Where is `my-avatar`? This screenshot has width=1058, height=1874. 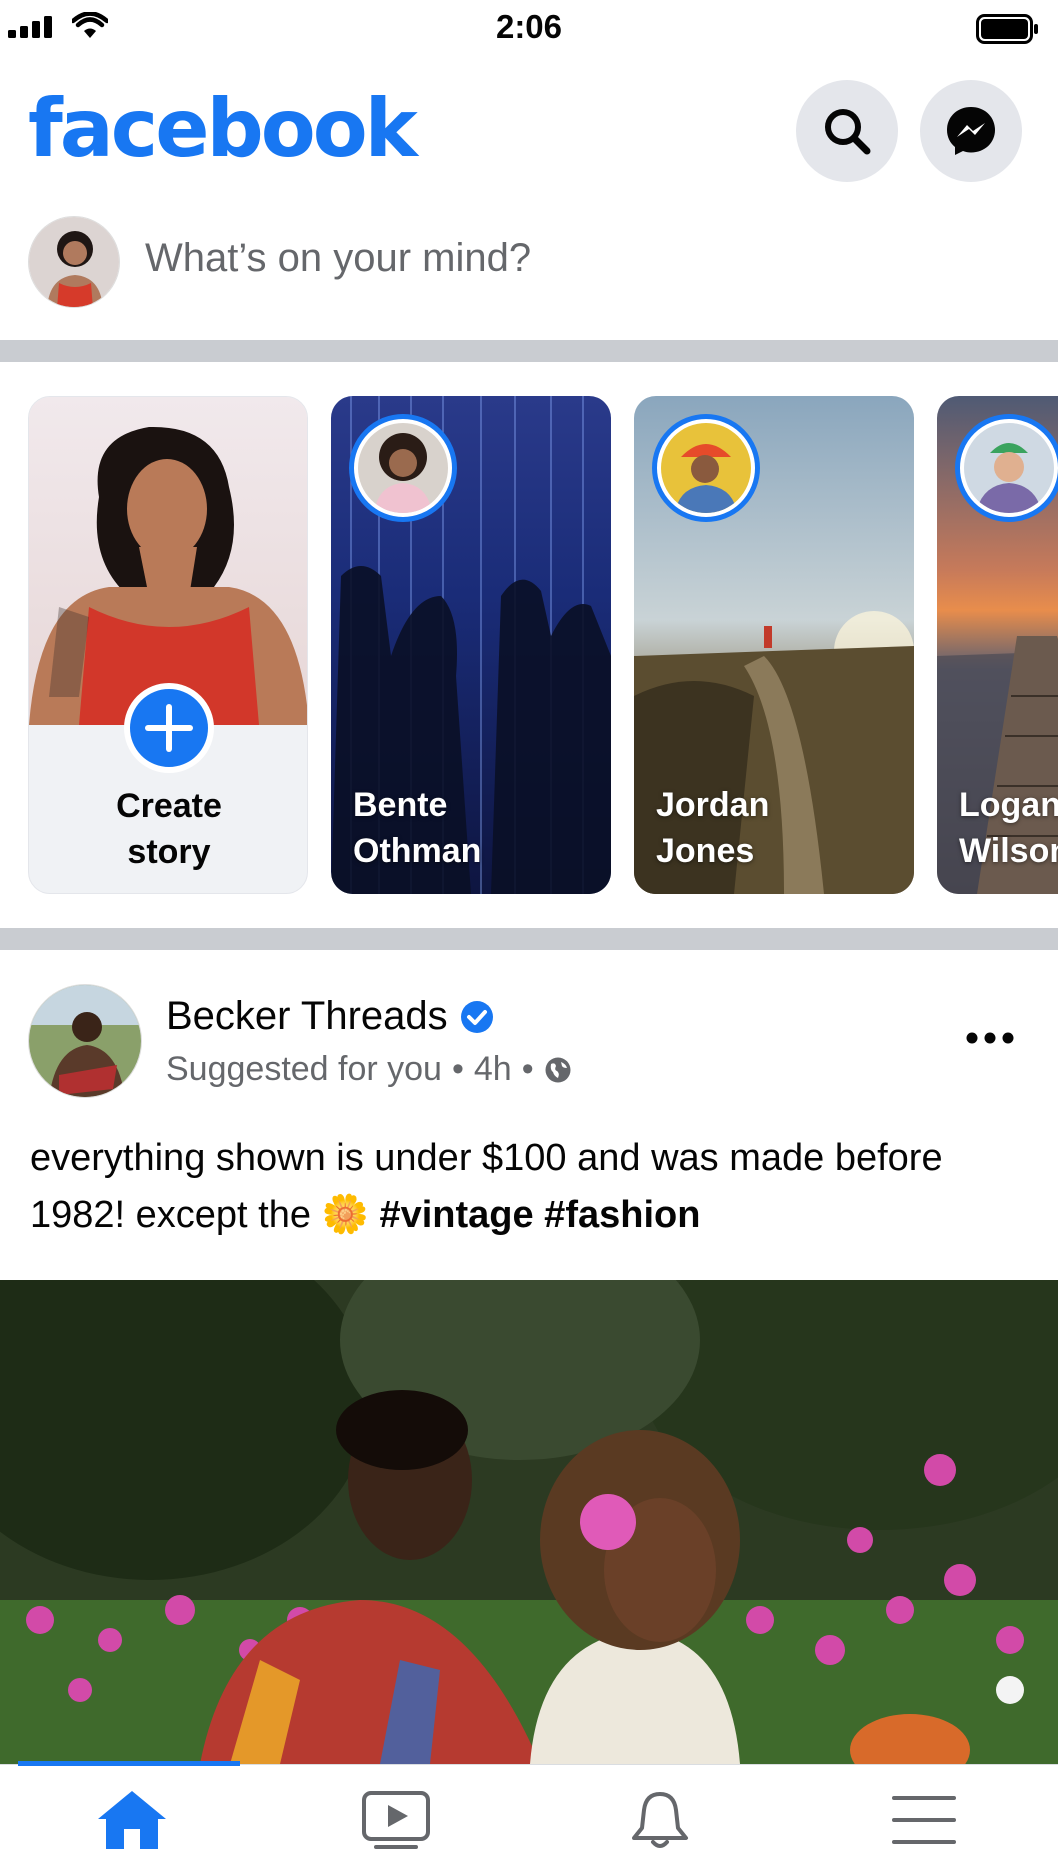
my-avatar is located at coordinates (74, 262).